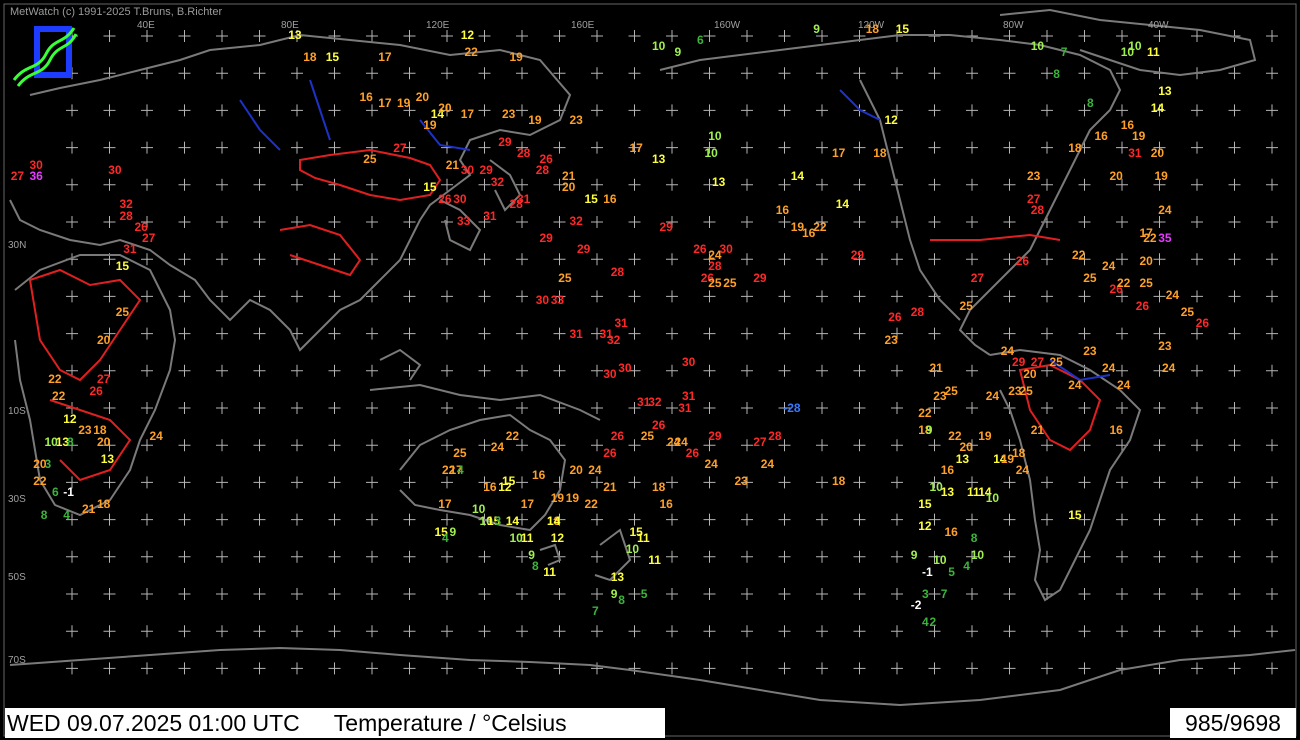 Image resolution: width=1300 pixels, height=740 pixels. What do you see at coordinates (891, 120) in the screenshot?
I see `station-temperature: 12` at bounding box center [891, 120].